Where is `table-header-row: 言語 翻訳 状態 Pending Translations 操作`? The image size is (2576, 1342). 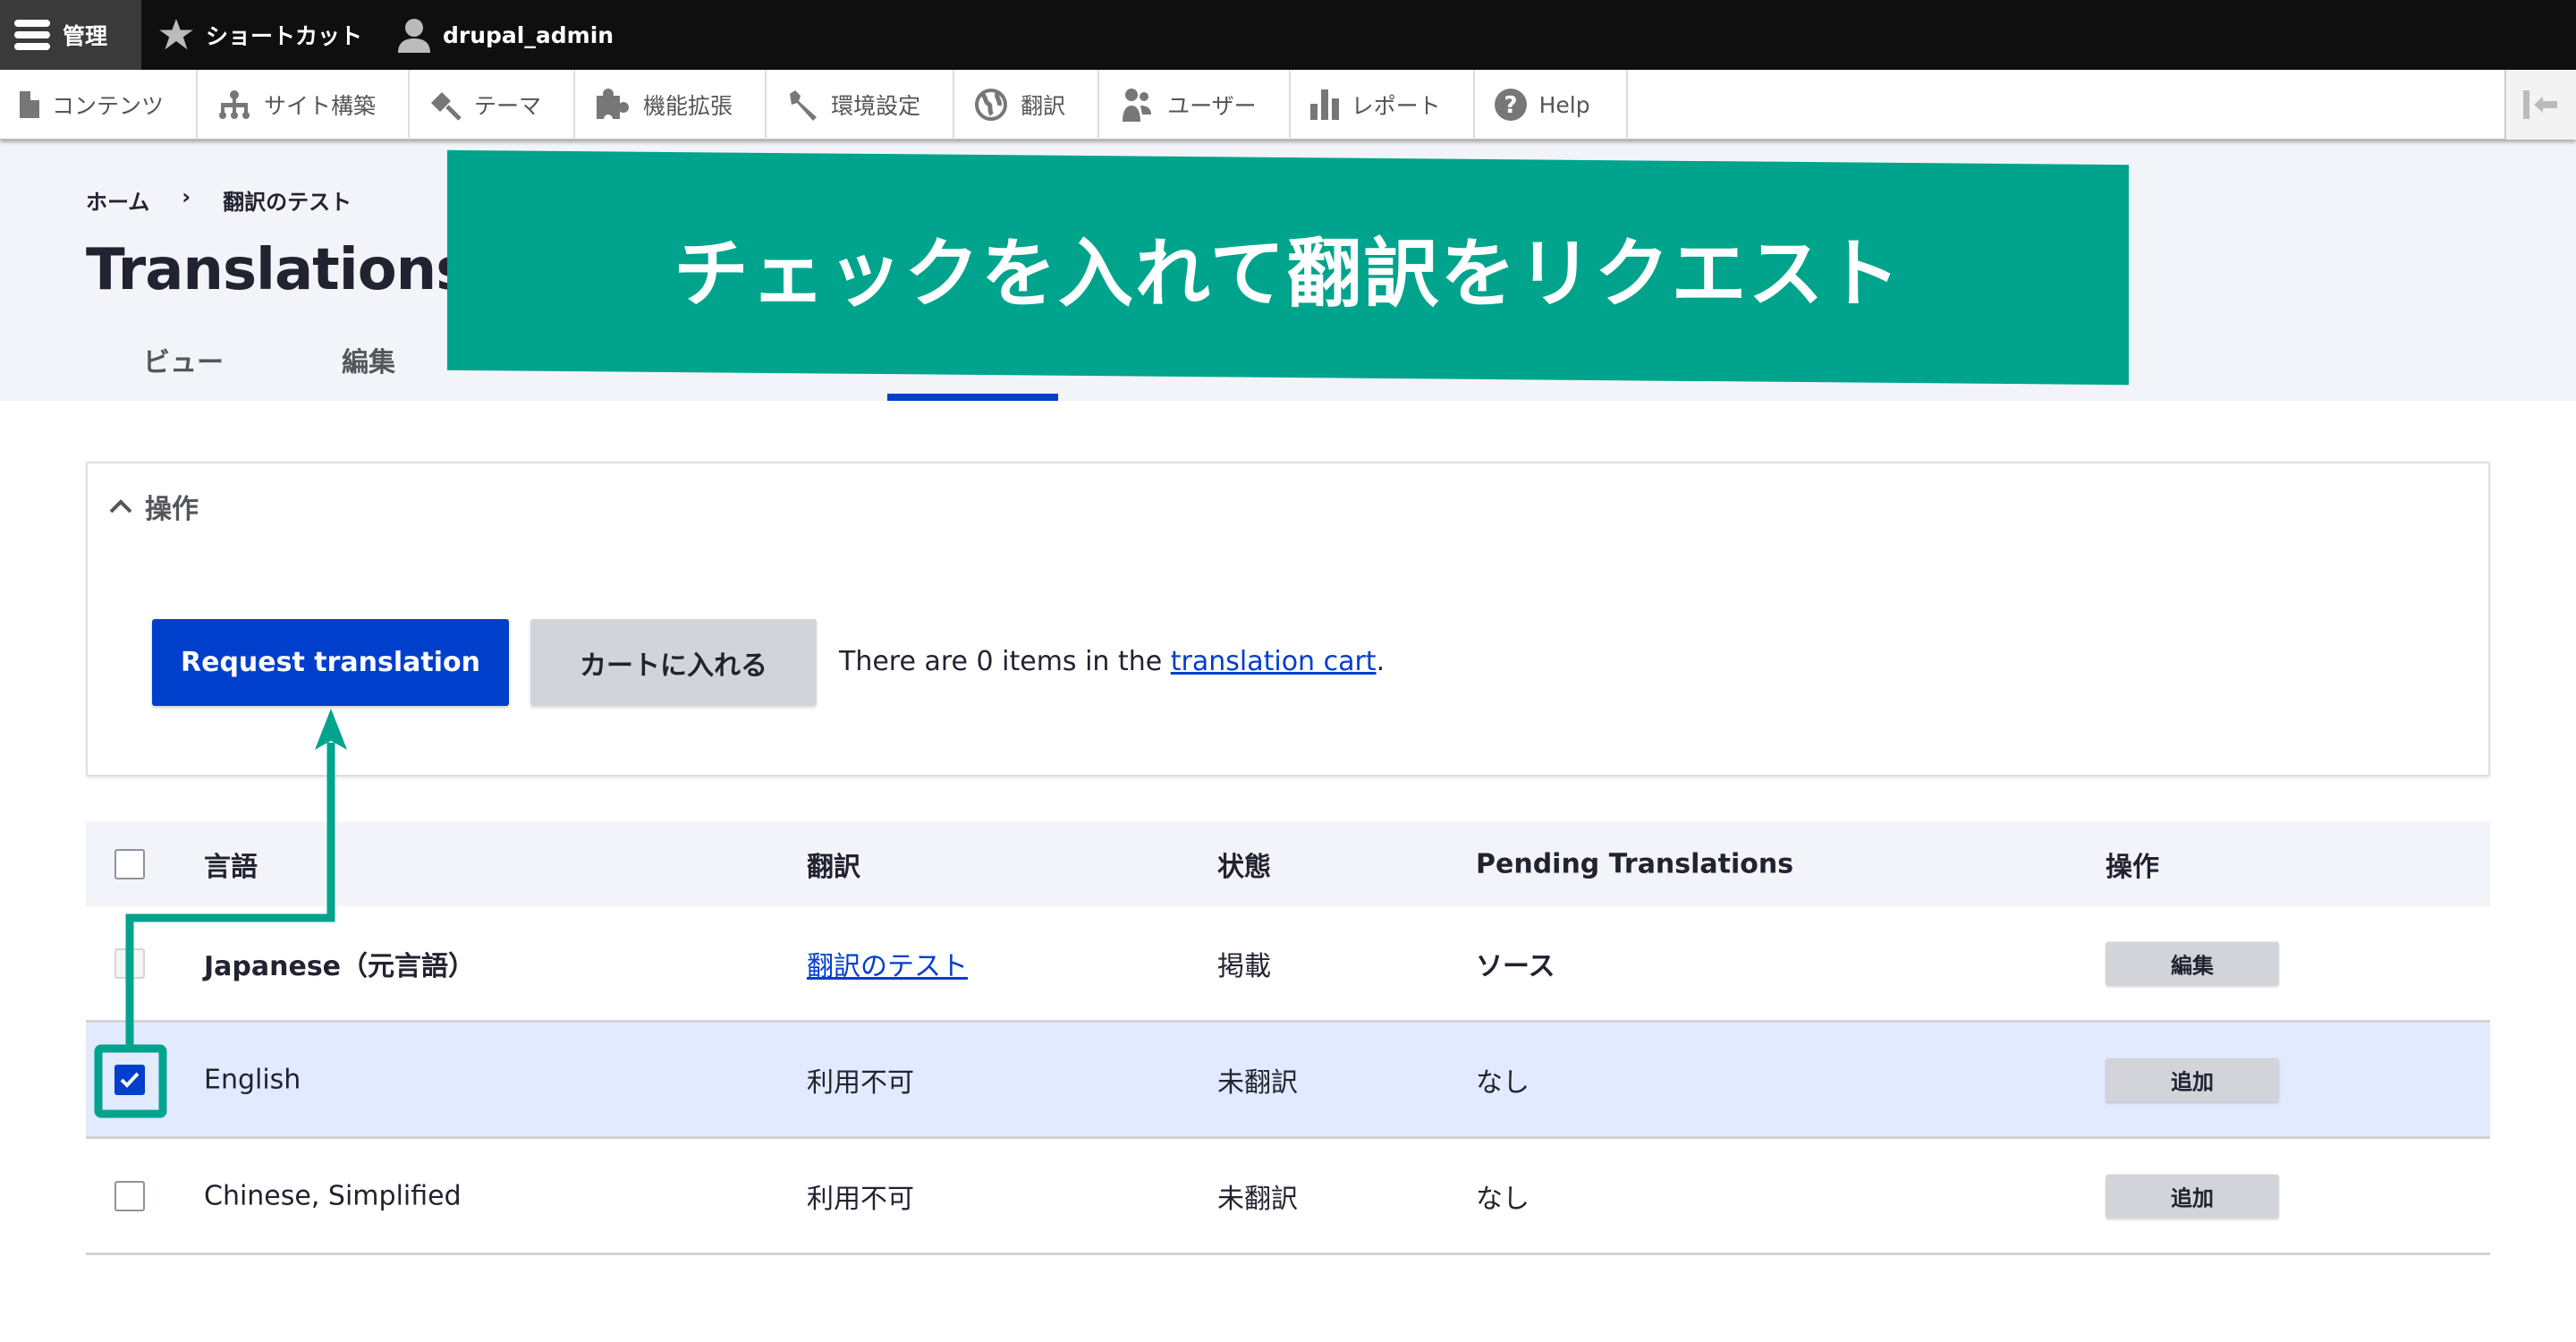 table-header-row: 言語 翻訳 状態 Pending Translations 操作 is located at coordinates (1288, 864).